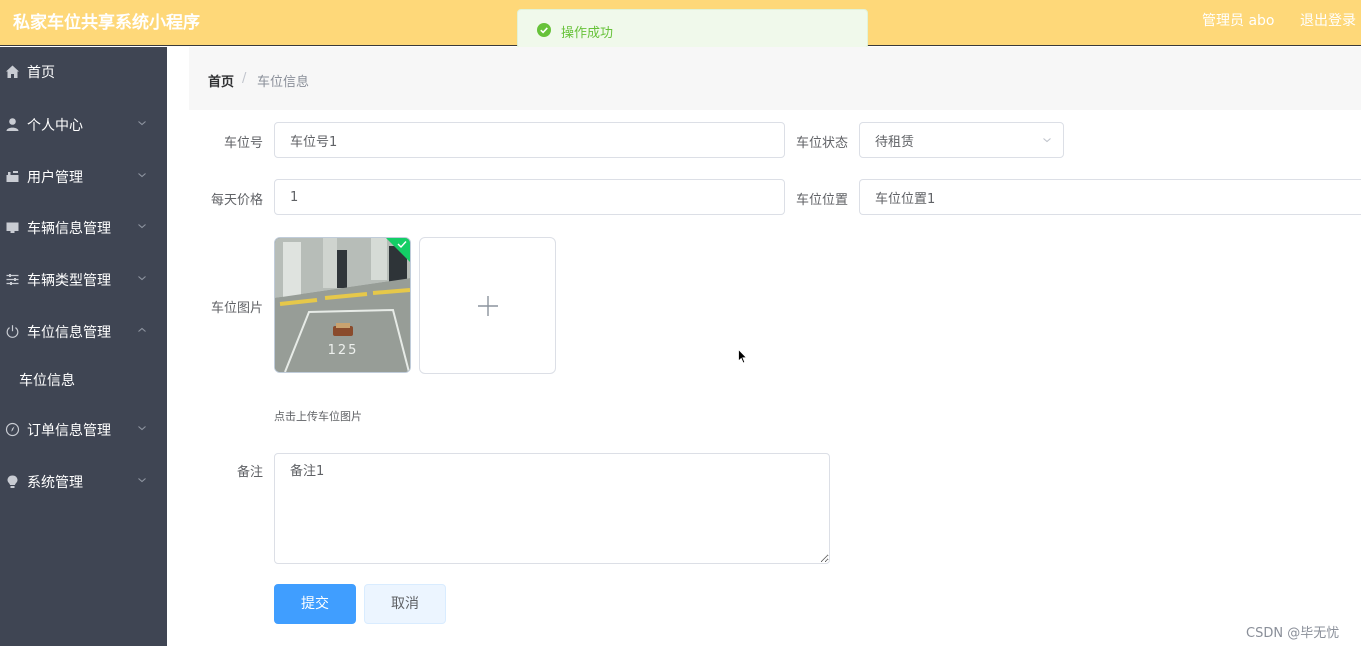 The height and width of the screenshot is (646, 1361). What do you see at coordinates (221, 80) in the screenshot?
I see `breadcrumb-home: 首页` at bounding box center [221, 80].